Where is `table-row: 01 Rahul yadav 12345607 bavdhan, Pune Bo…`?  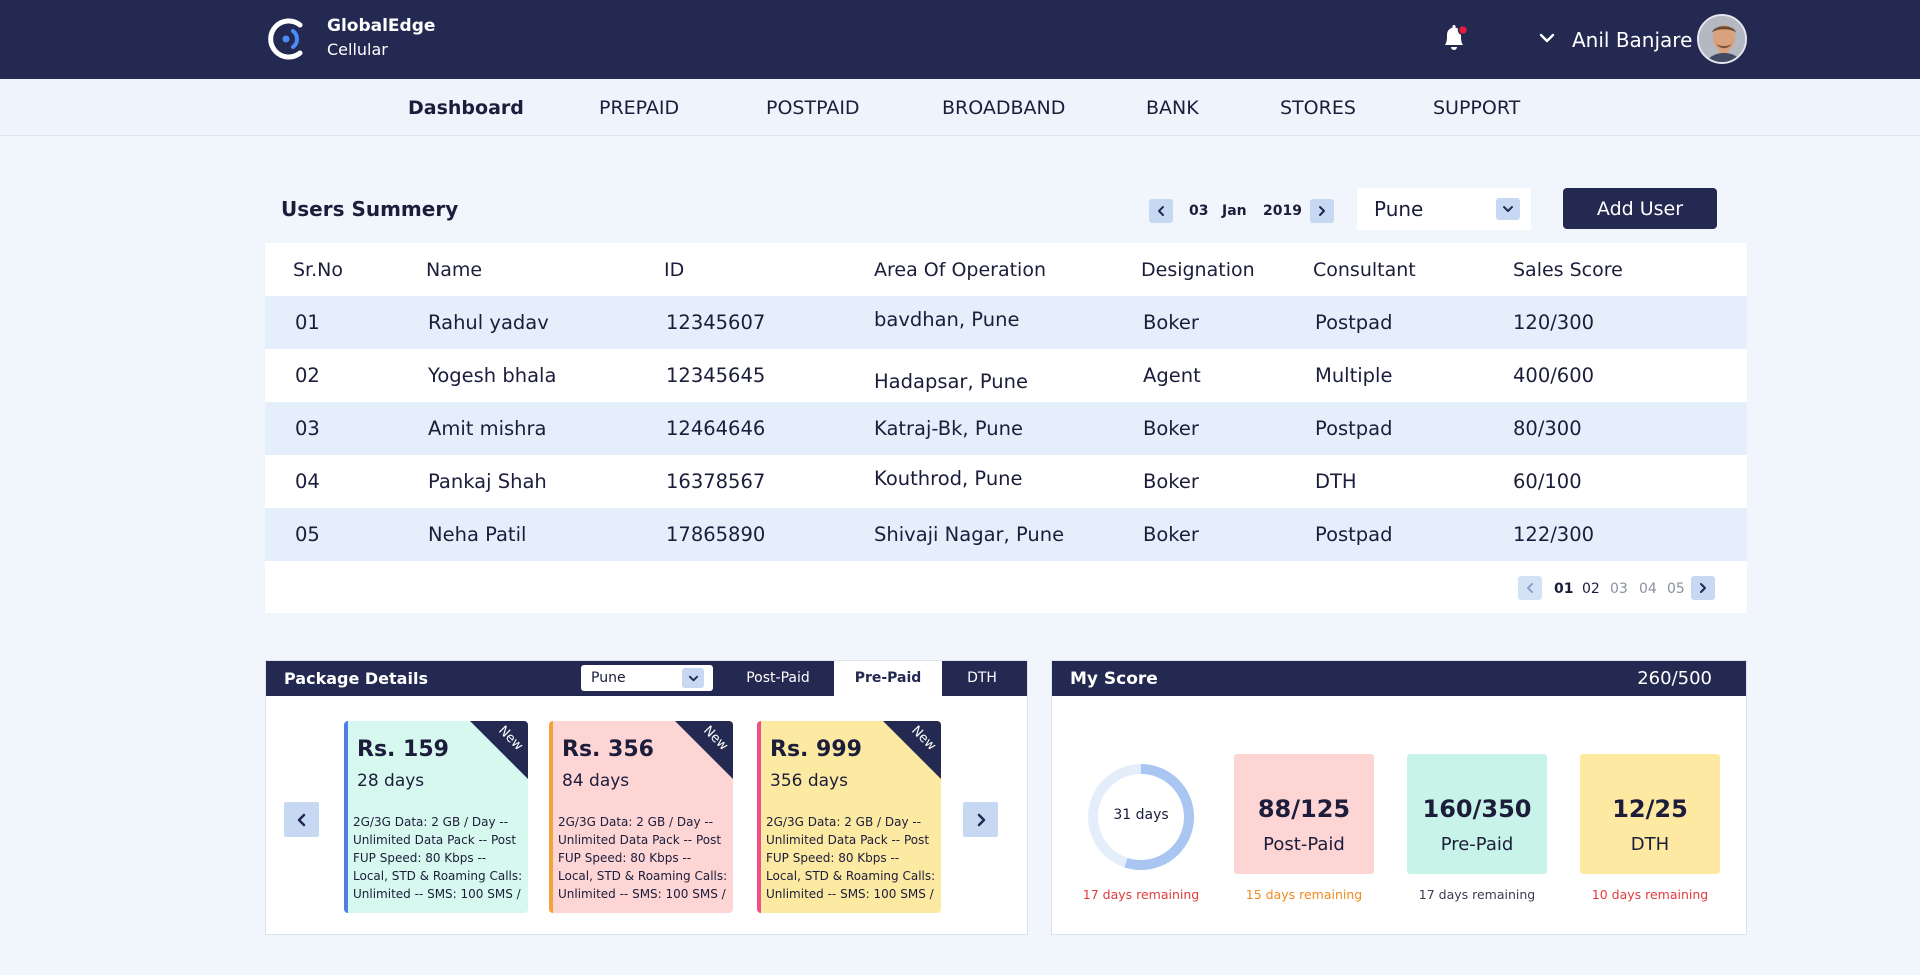 table-row: 01 Rahul yadav 12345607 bavdhan, Pune Bo… is located at coordinates (1006, 322).